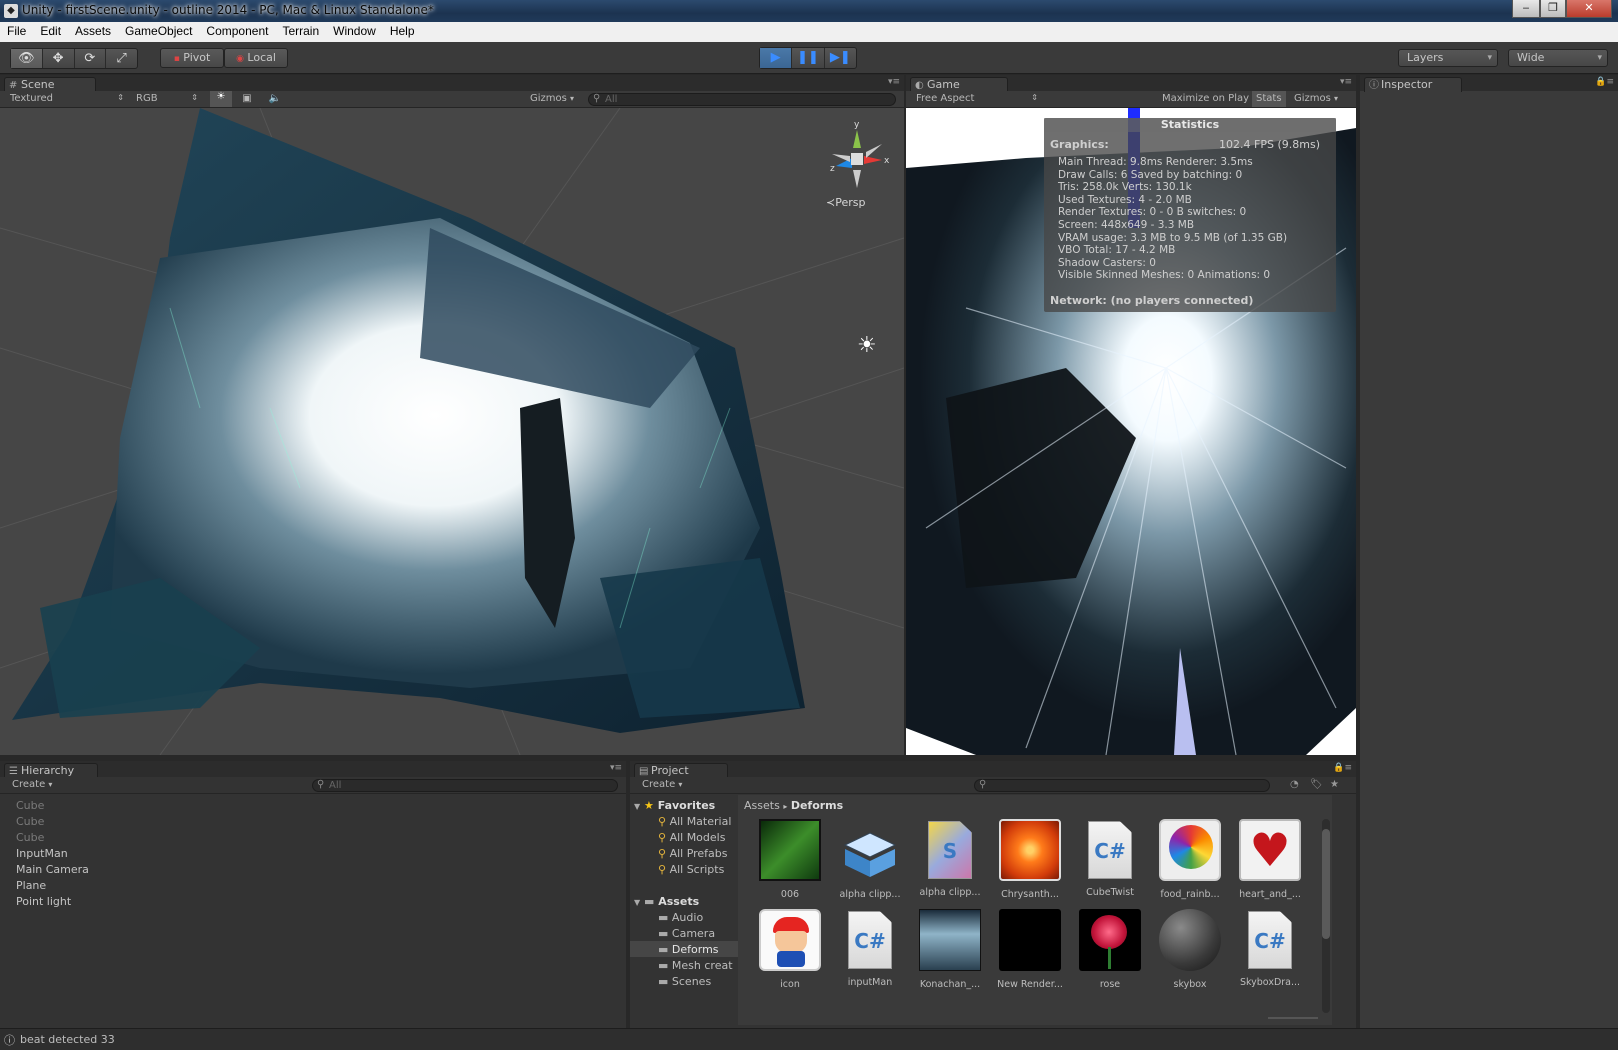  I want to click on asset-item: rose, so click(1110, 949).